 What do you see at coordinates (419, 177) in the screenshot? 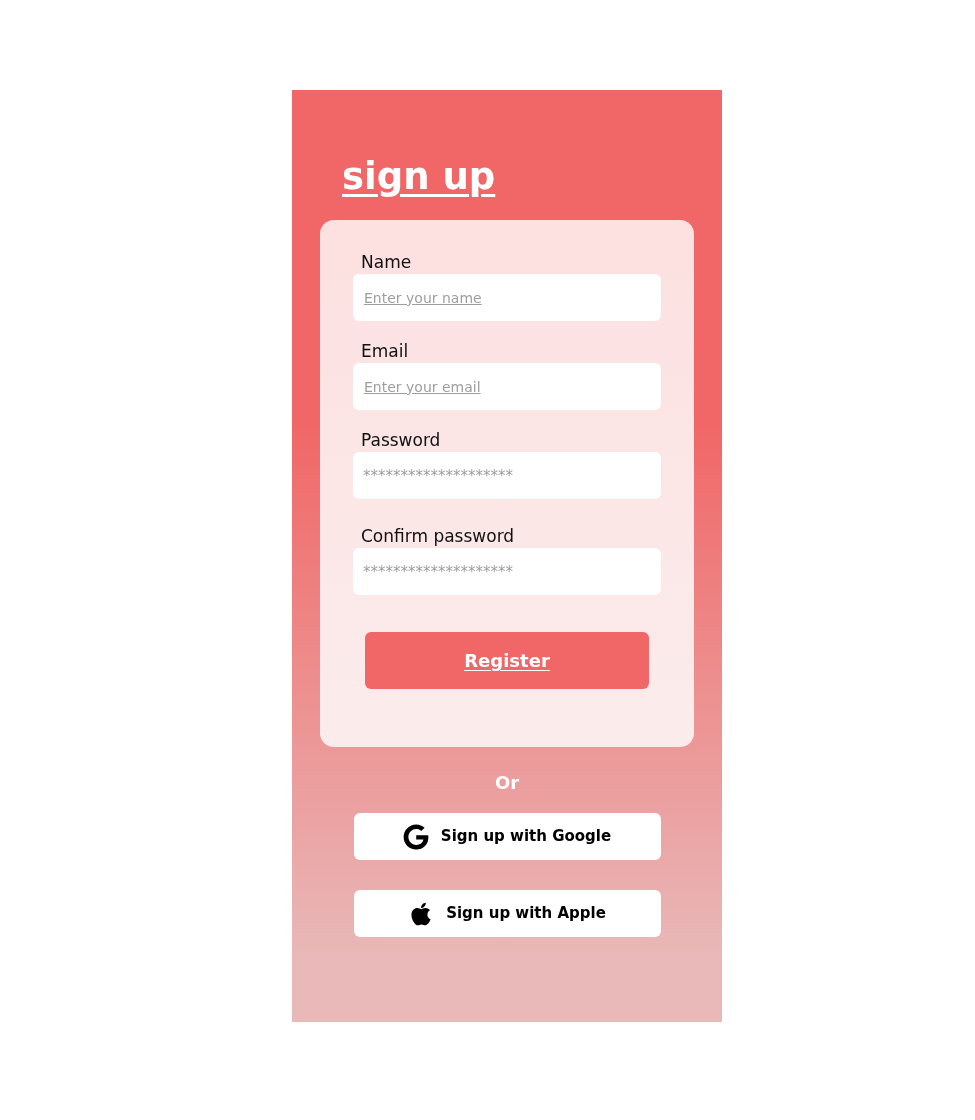
I see `page-title: sign up` at bounding box center [419, 177].